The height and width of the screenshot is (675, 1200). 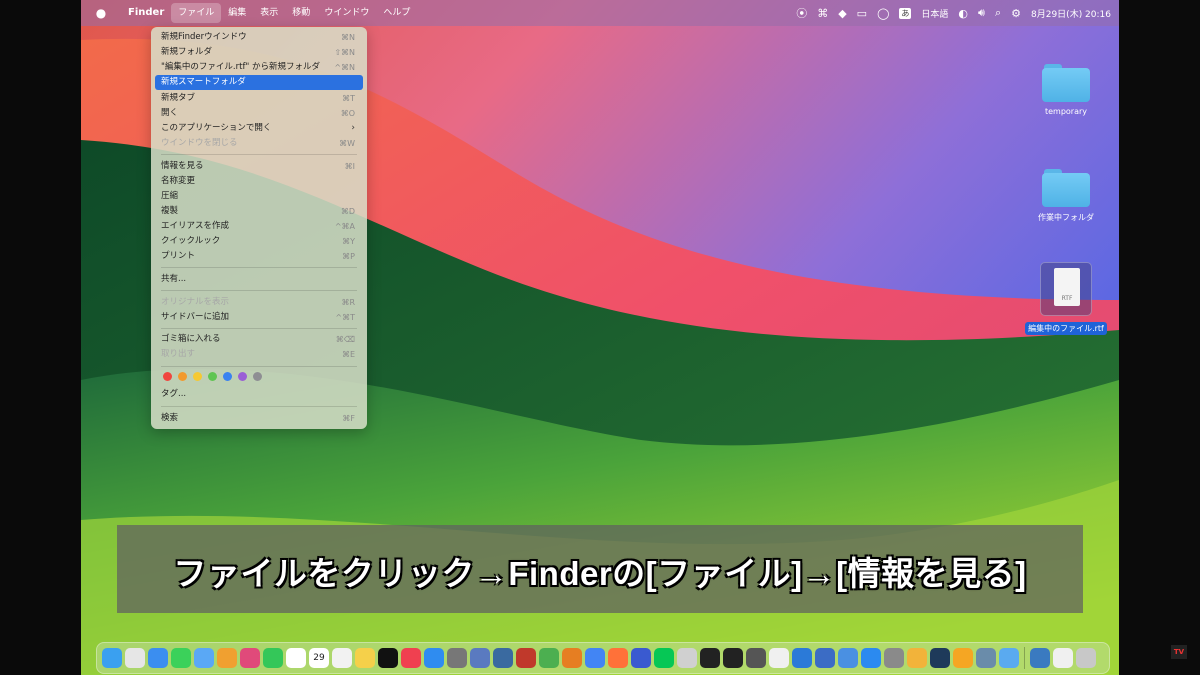 What do you see at coordinates (259, 113) in the screenshot?
I see `menu-item-open: 開く ⌘O` at bounding box center [259, 113].